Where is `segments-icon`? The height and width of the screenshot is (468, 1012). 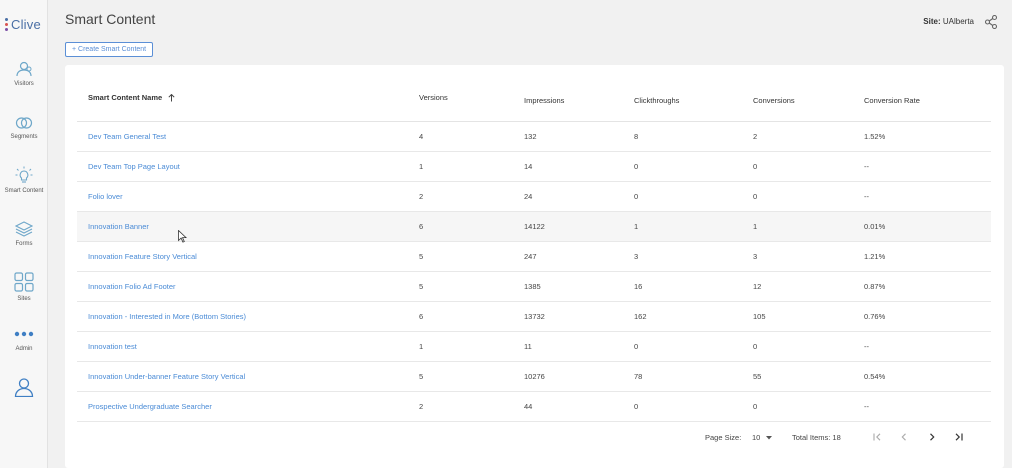 segments-icon is located at coordinates (24, 123).